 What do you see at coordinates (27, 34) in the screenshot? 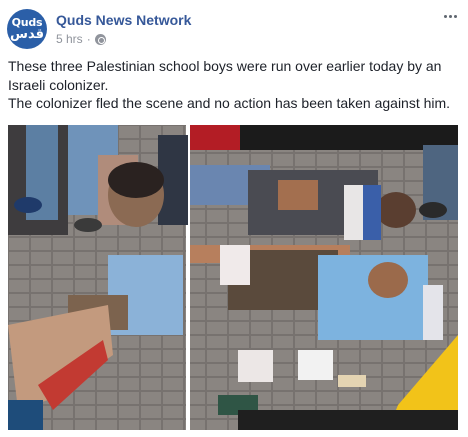
I see `avatar-text-arabic: قدس` at bounding box center [27, 34].